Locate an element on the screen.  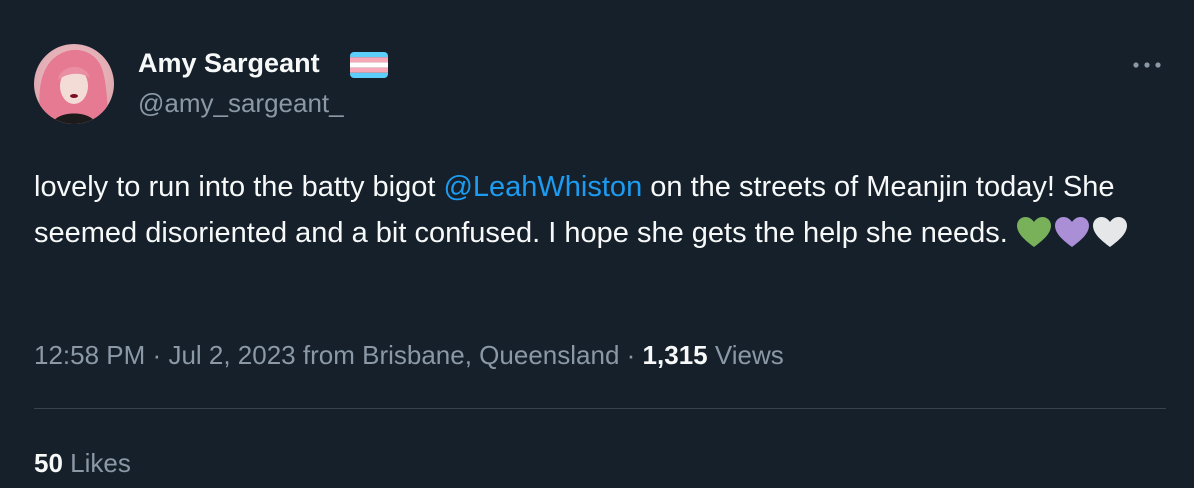
more-options-icon is located at coordinates (1147, 65).